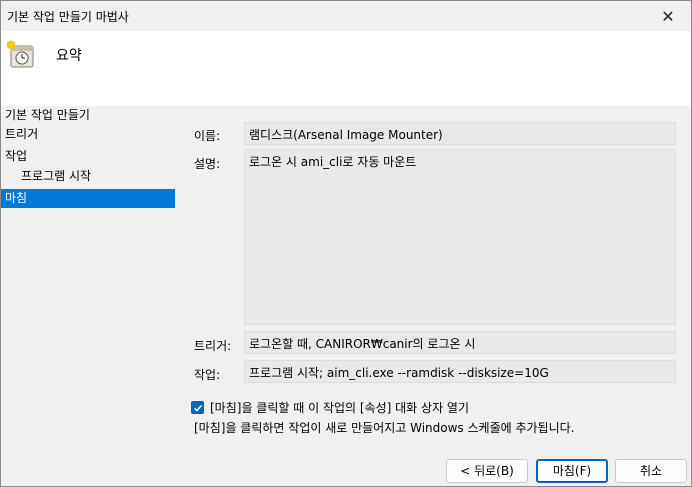 The height and width of the screenshot is (487, 692). I want to click on open-properties-checkbox, so click(197, 407).